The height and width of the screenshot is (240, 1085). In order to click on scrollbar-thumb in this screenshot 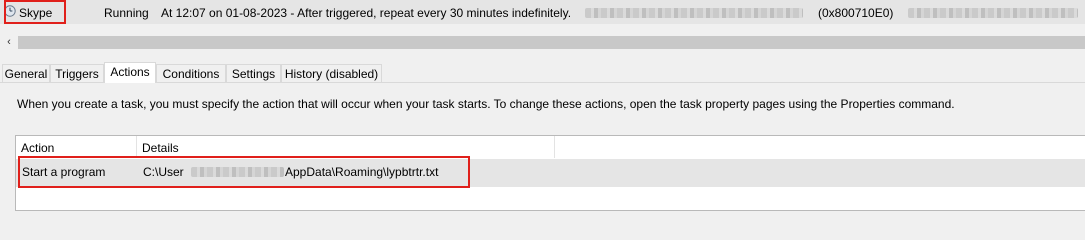, I will do `click(551, 42)`.